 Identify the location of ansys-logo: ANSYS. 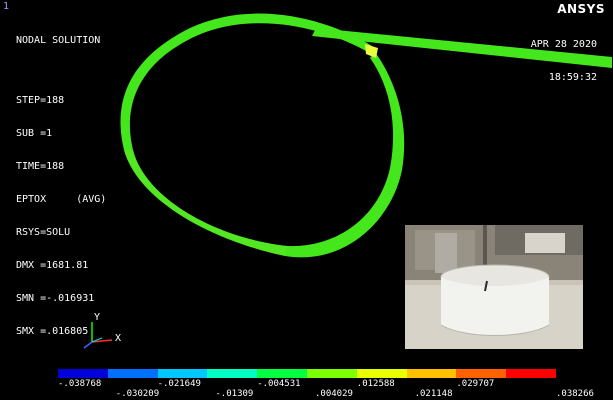
(581, 9).